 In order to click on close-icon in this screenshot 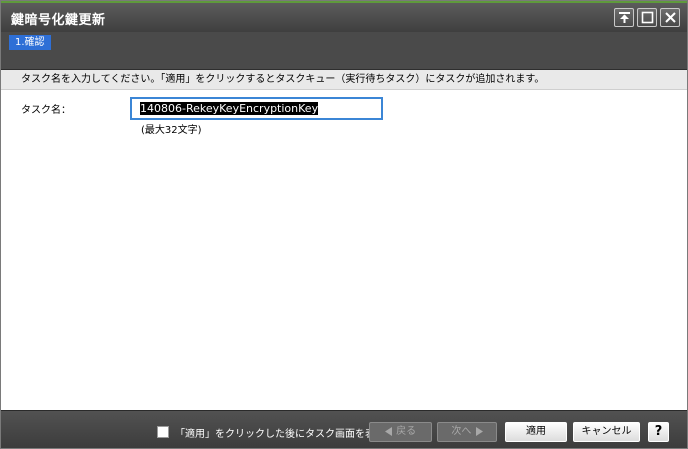, I will do `click(670, 17)`.